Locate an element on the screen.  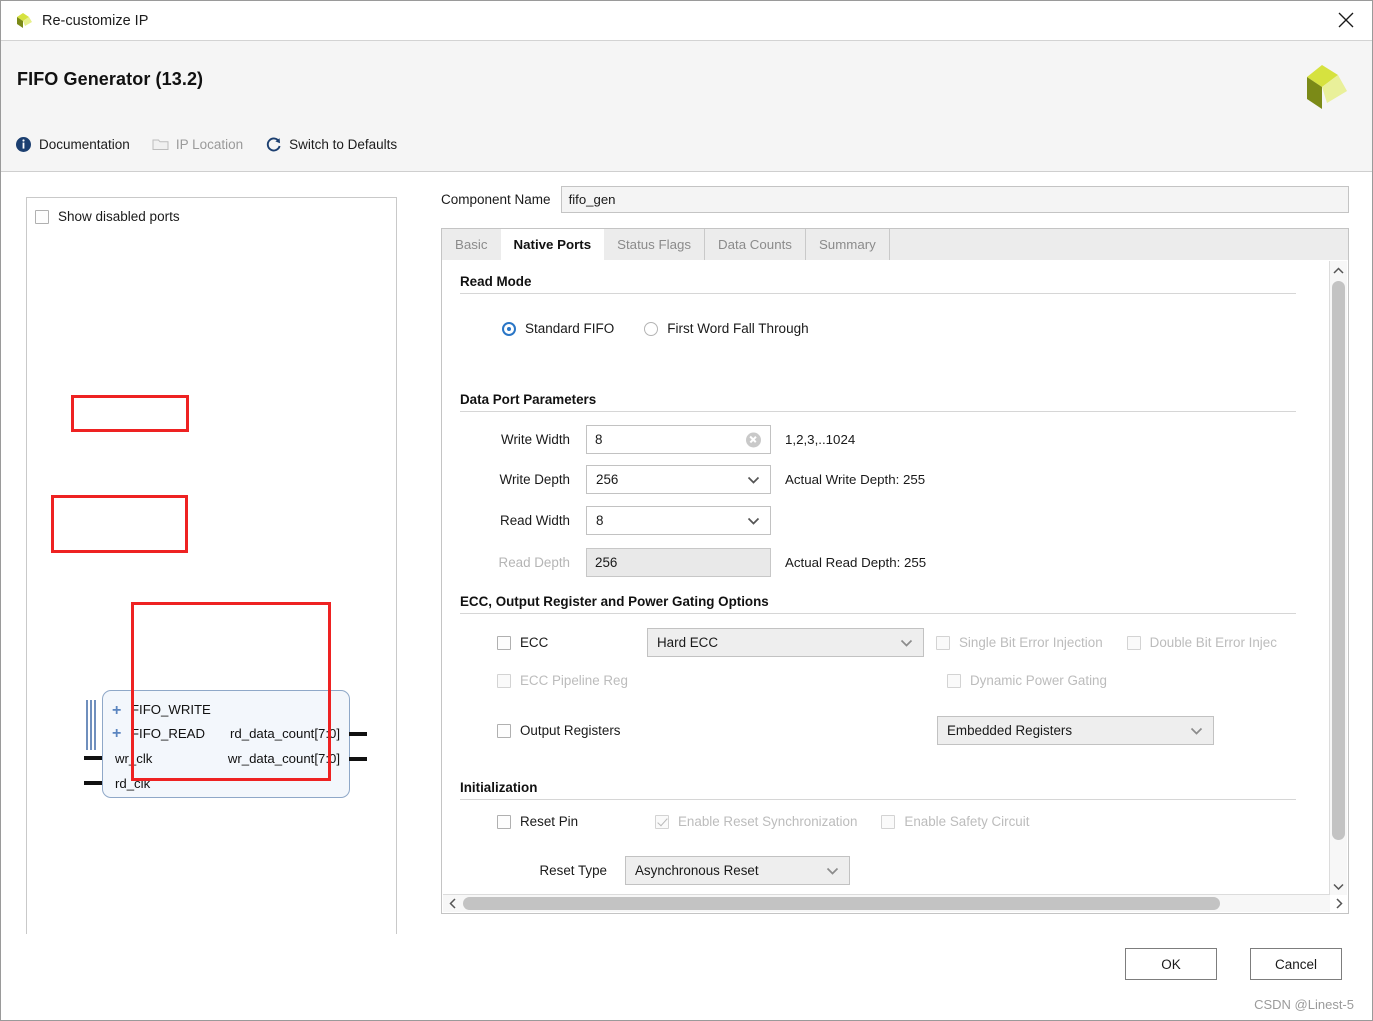
tab-summary: Summary is located at coordinates (848, 244).